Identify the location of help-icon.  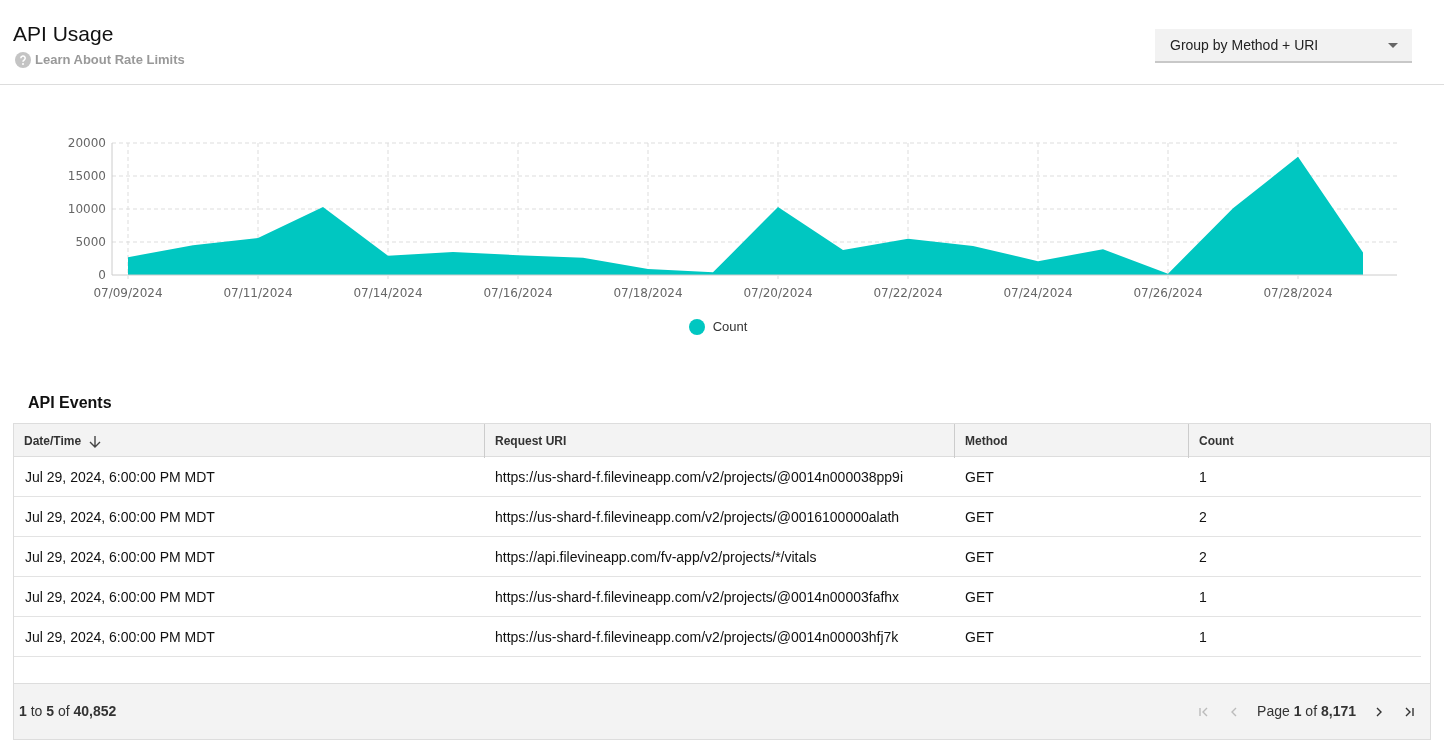
(23, 59).